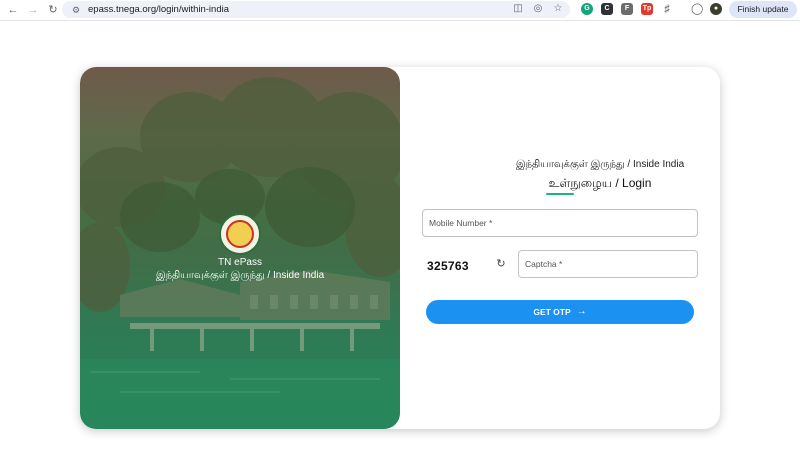  Describe the element at coordinates (33, 10) in the screenshot. I see `forward-icon: →` at that location.